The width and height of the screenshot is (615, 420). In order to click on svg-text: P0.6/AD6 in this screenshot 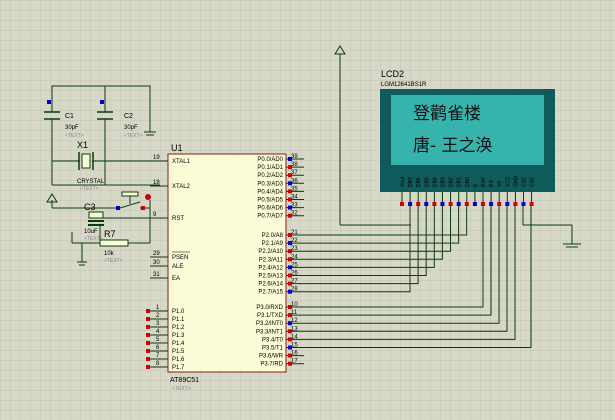, I will do `click(270, 209)`.